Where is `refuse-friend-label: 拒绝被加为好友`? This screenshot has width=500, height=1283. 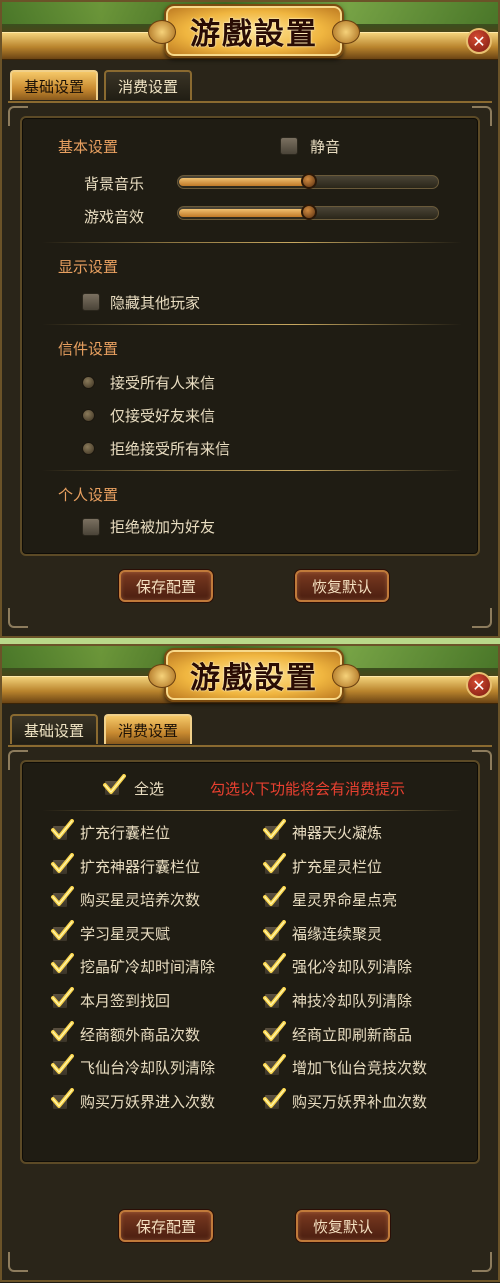 refuse-friend-label: 拒绝被加为好友 is located at coordinates (163, 527).